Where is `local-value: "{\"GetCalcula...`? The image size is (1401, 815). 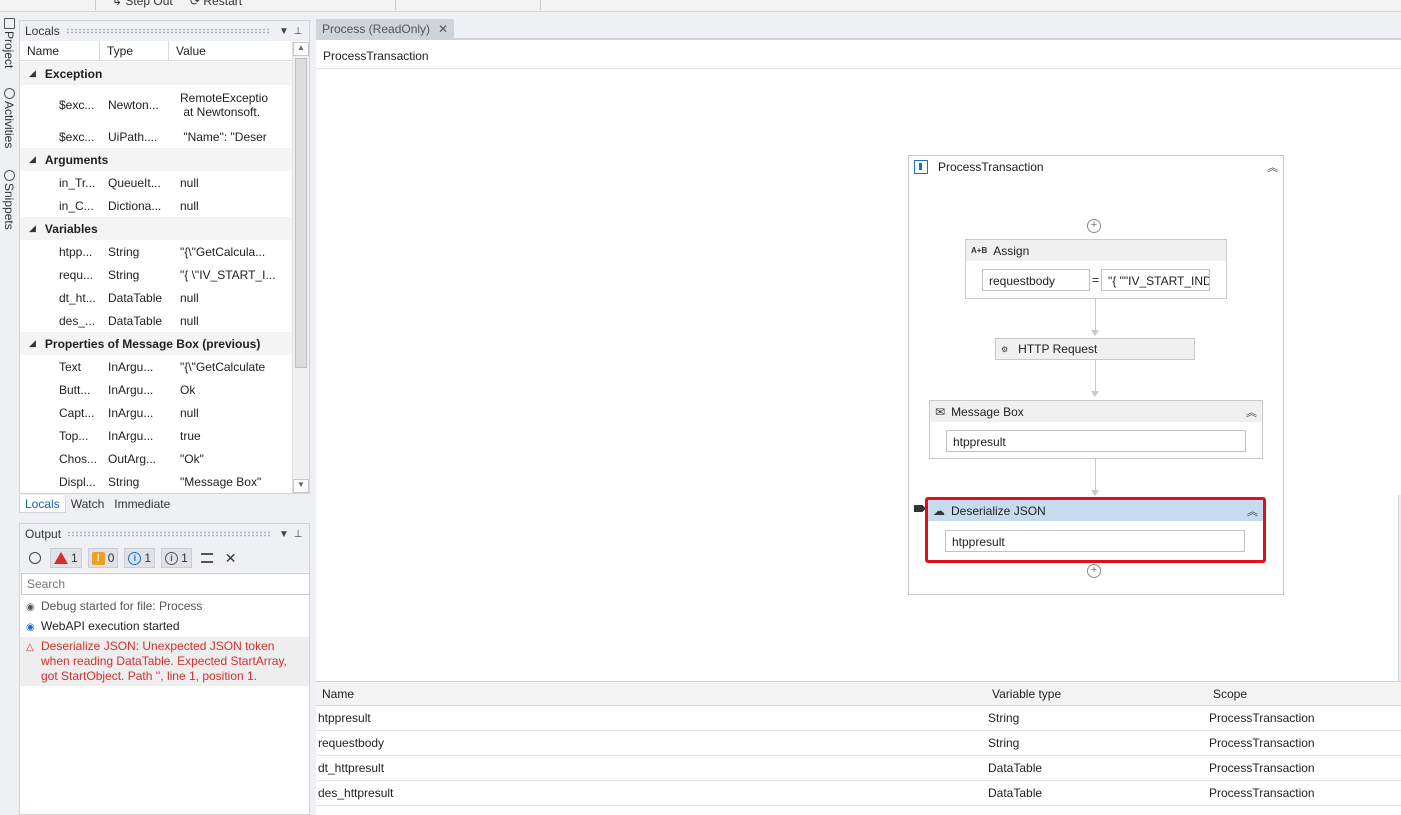
local-value: "{\"GetCalcula... is located at coordinates (223, 251).